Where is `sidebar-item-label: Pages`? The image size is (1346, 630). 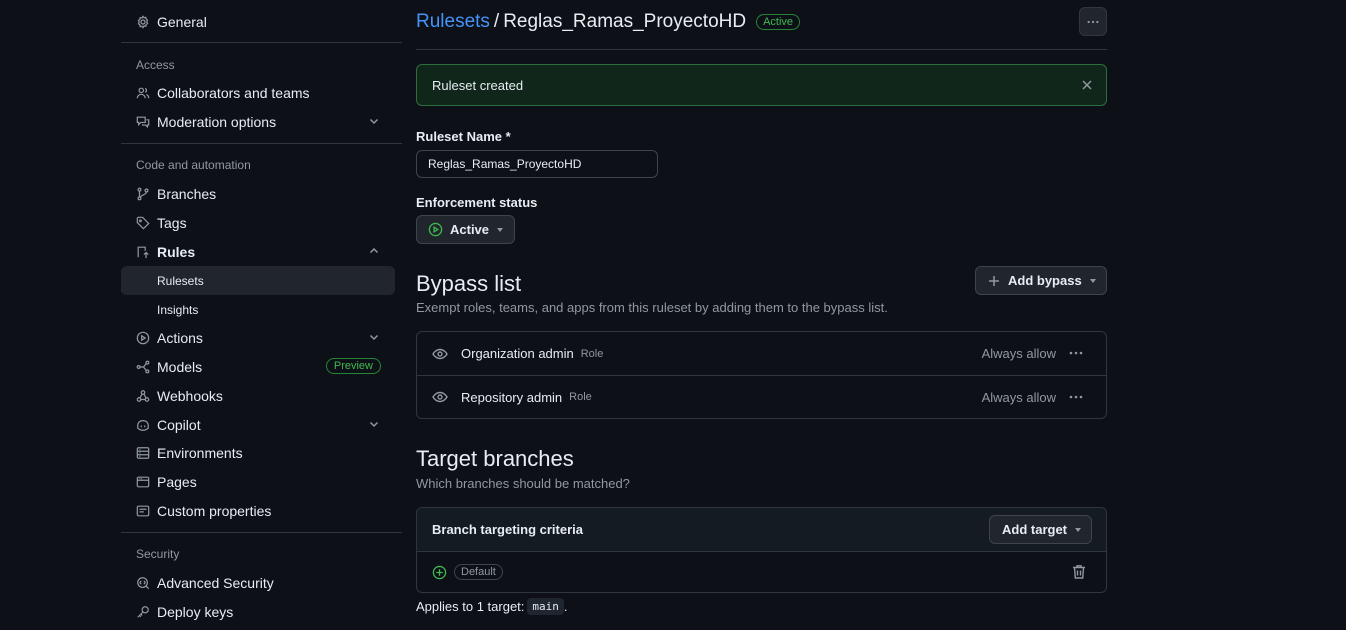
sidebar-item-label: Pages is located at coordinates (177, 481).